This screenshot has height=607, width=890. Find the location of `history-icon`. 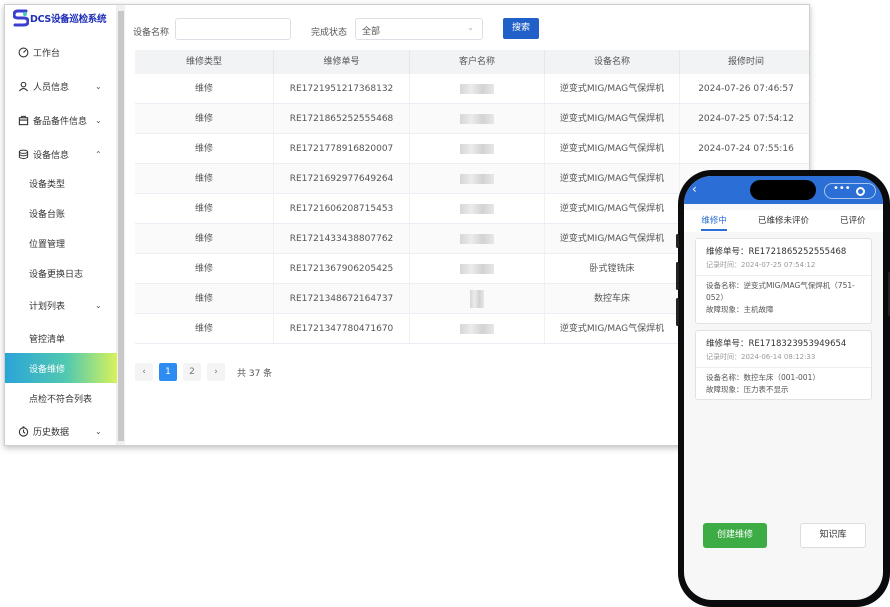

history-icon is located at coordinates (23, 431).